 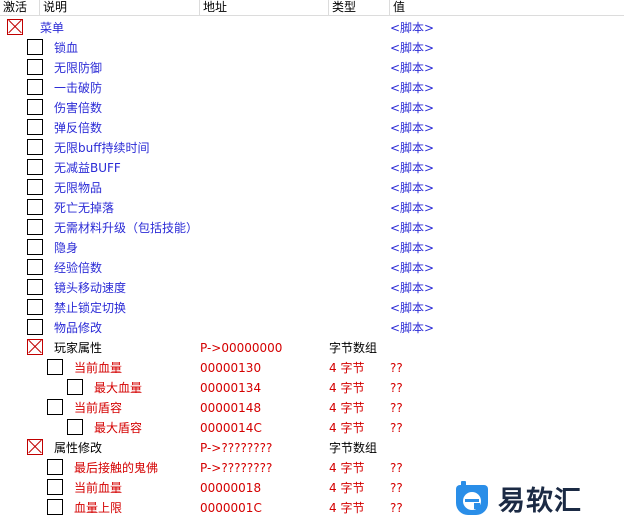 What do you see at coordinates (312, 368) in the screenshot?
I see `table-row: 当前血量 00000130 4 字节 ??` at bounding box center [312, 368].